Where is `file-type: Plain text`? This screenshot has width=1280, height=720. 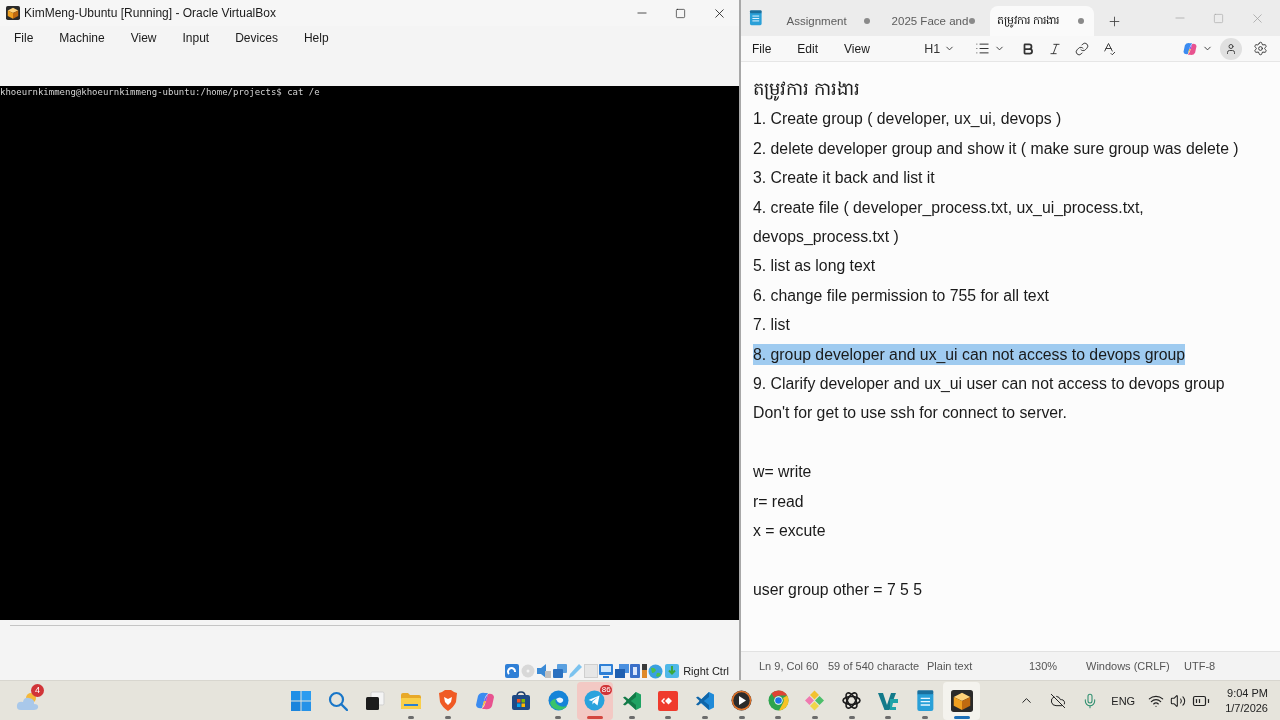
file-type: Plain text is located at coordinates (950, 666).